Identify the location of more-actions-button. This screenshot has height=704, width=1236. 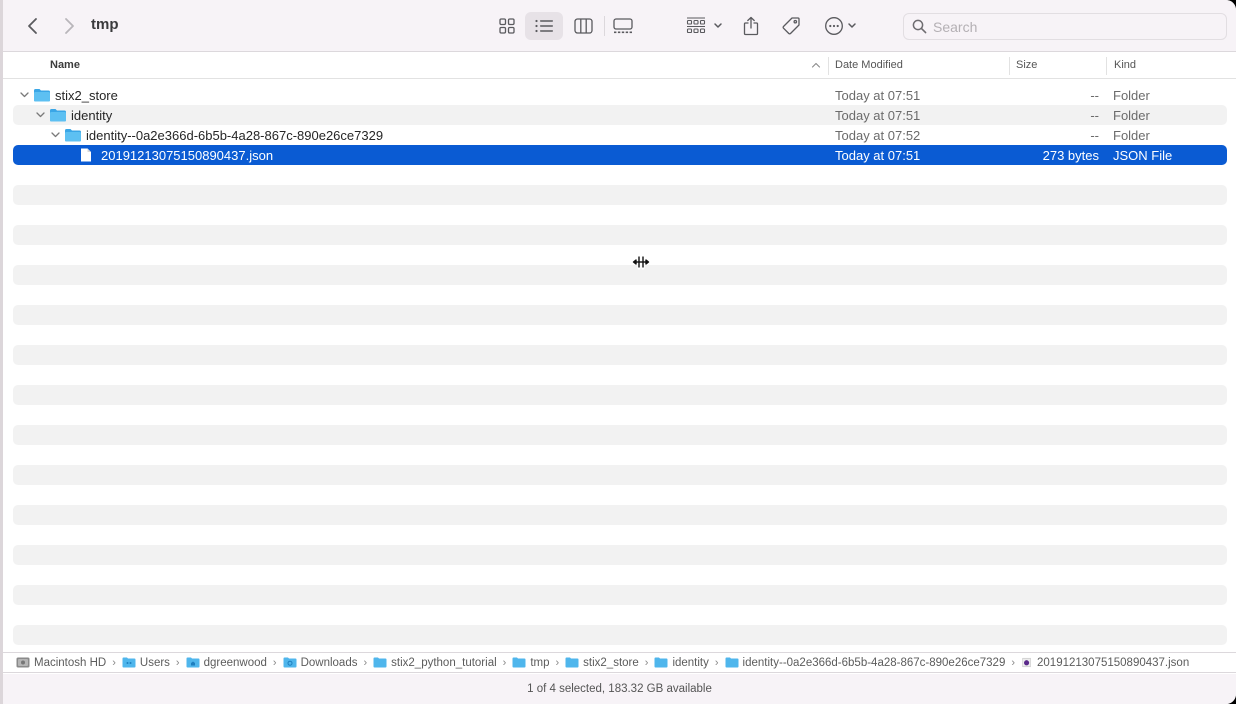
(840, 26).